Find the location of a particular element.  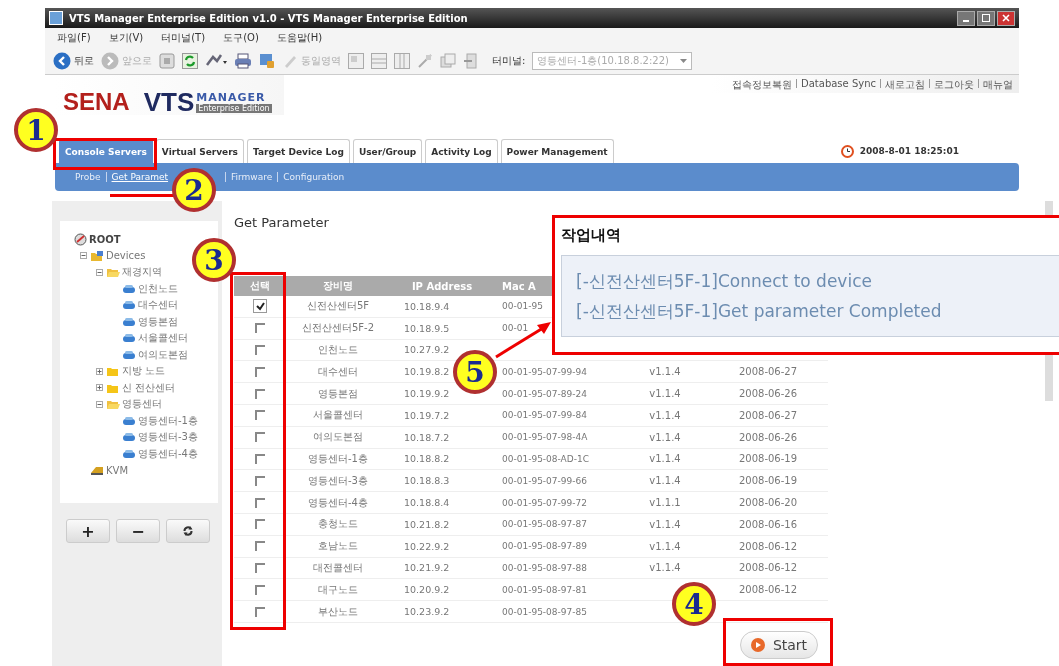

tree-button: + is located at coordinates (88, 531).